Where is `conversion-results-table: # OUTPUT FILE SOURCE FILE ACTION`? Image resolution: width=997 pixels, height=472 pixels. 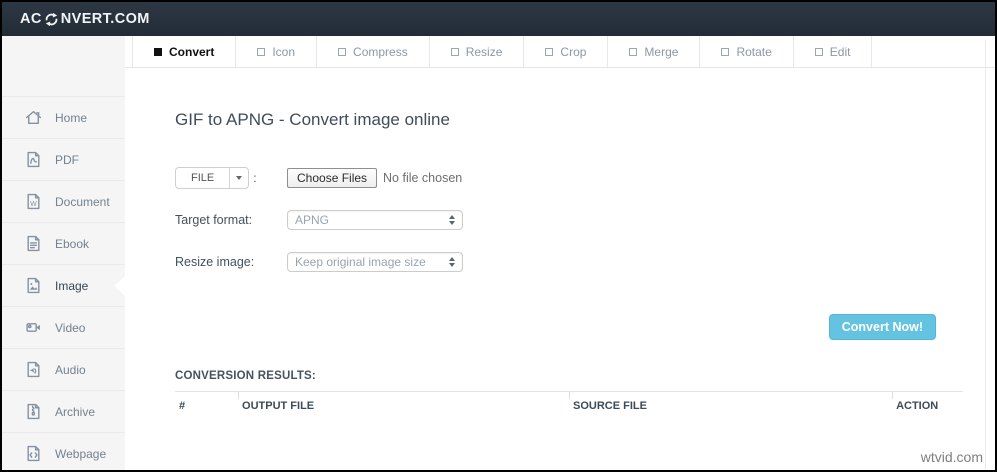
conversion-results-table: # OUTPUT FILE SOURCE FILE ACTION is located at coordinates (569, 404).